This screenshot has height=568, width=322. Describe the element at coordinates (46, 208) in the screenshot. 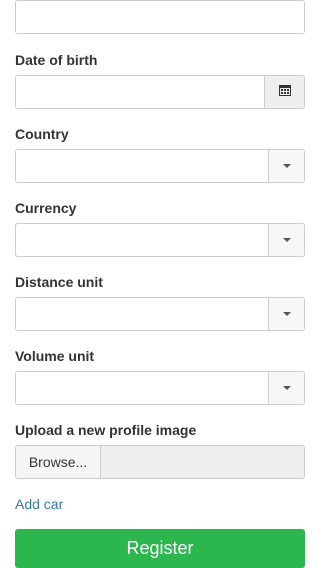

I see `currency-label: Currency` at that location.